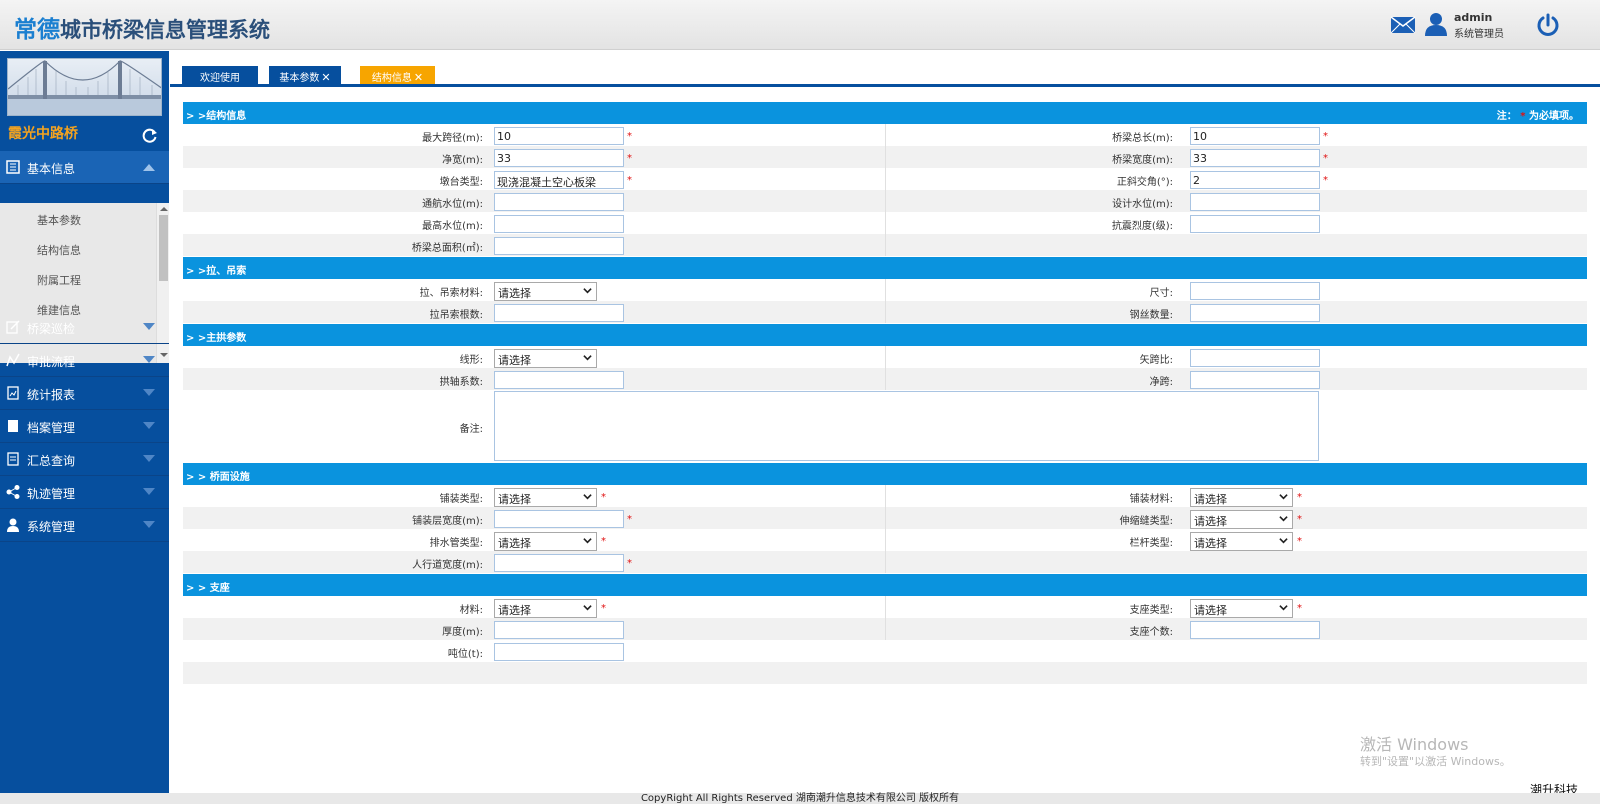 Image resolution: width=1600 pixels, height=804 pixels. I want to click on form-row: 净宽(m): 33 * 桥梁宽度(m): 33 *, so click(885, 157).